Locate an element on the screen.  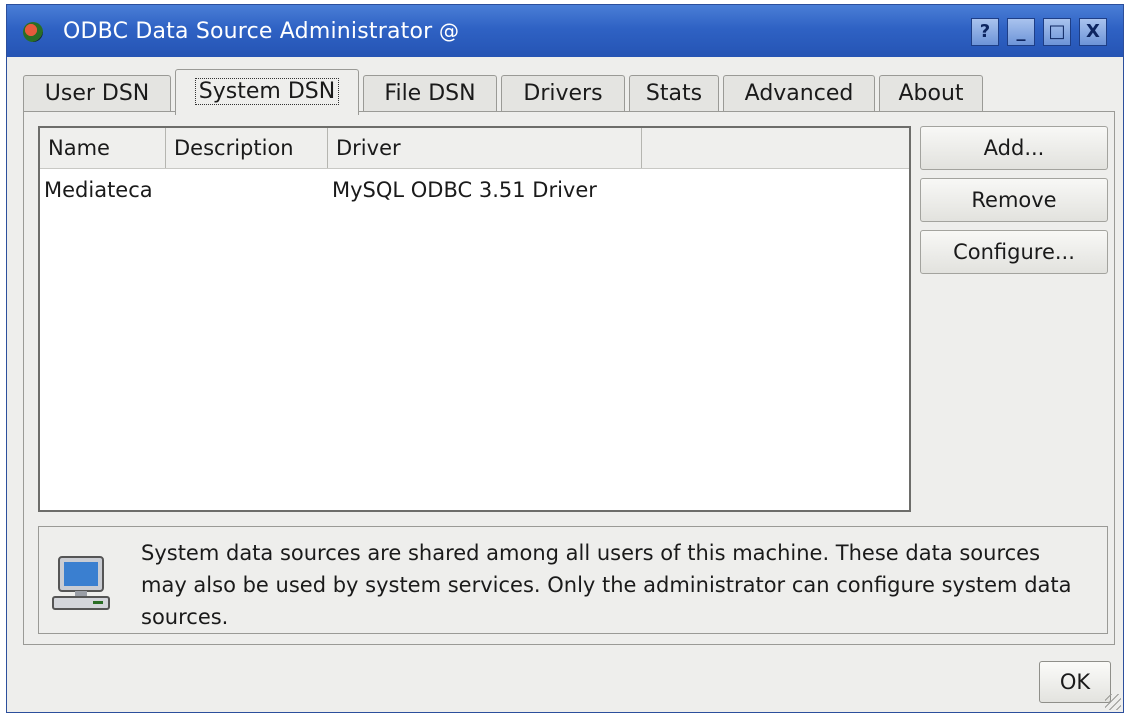
tab-stats: Stats is located at coordinates (674, 94).